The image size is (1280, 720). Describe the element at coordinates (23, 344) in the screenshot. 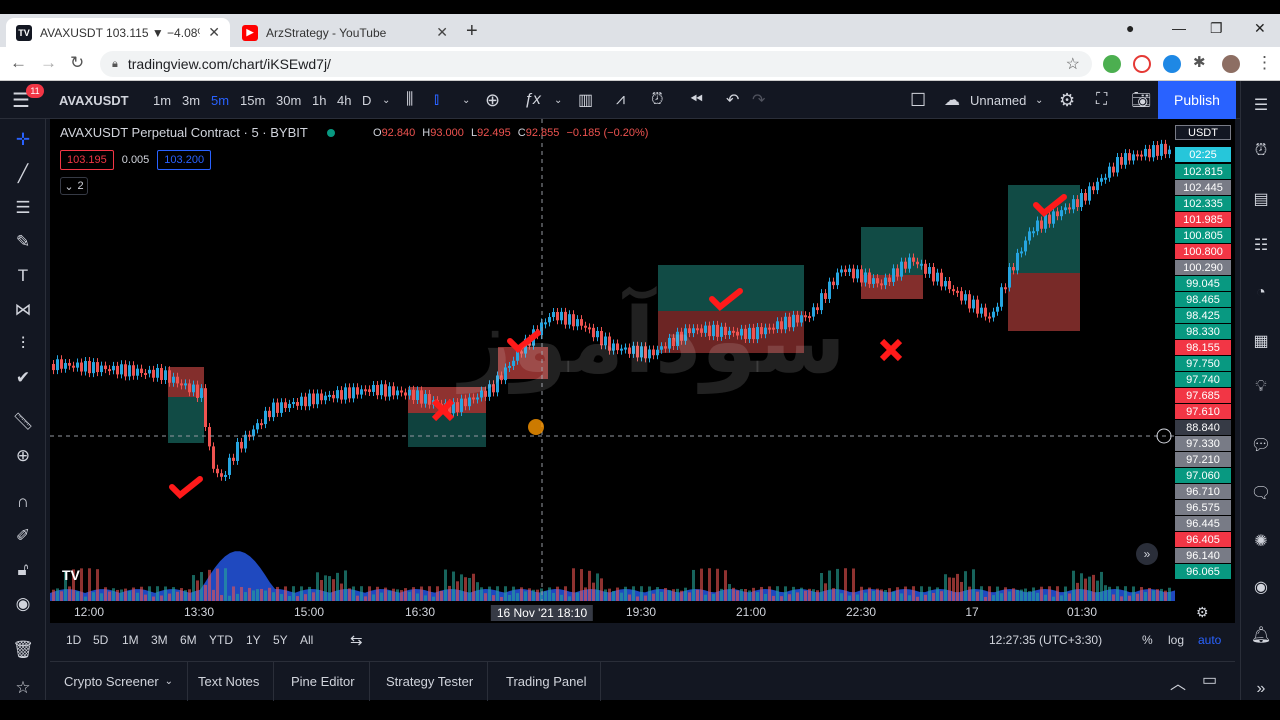

I see `prediction-icon: ⫶` at that location.